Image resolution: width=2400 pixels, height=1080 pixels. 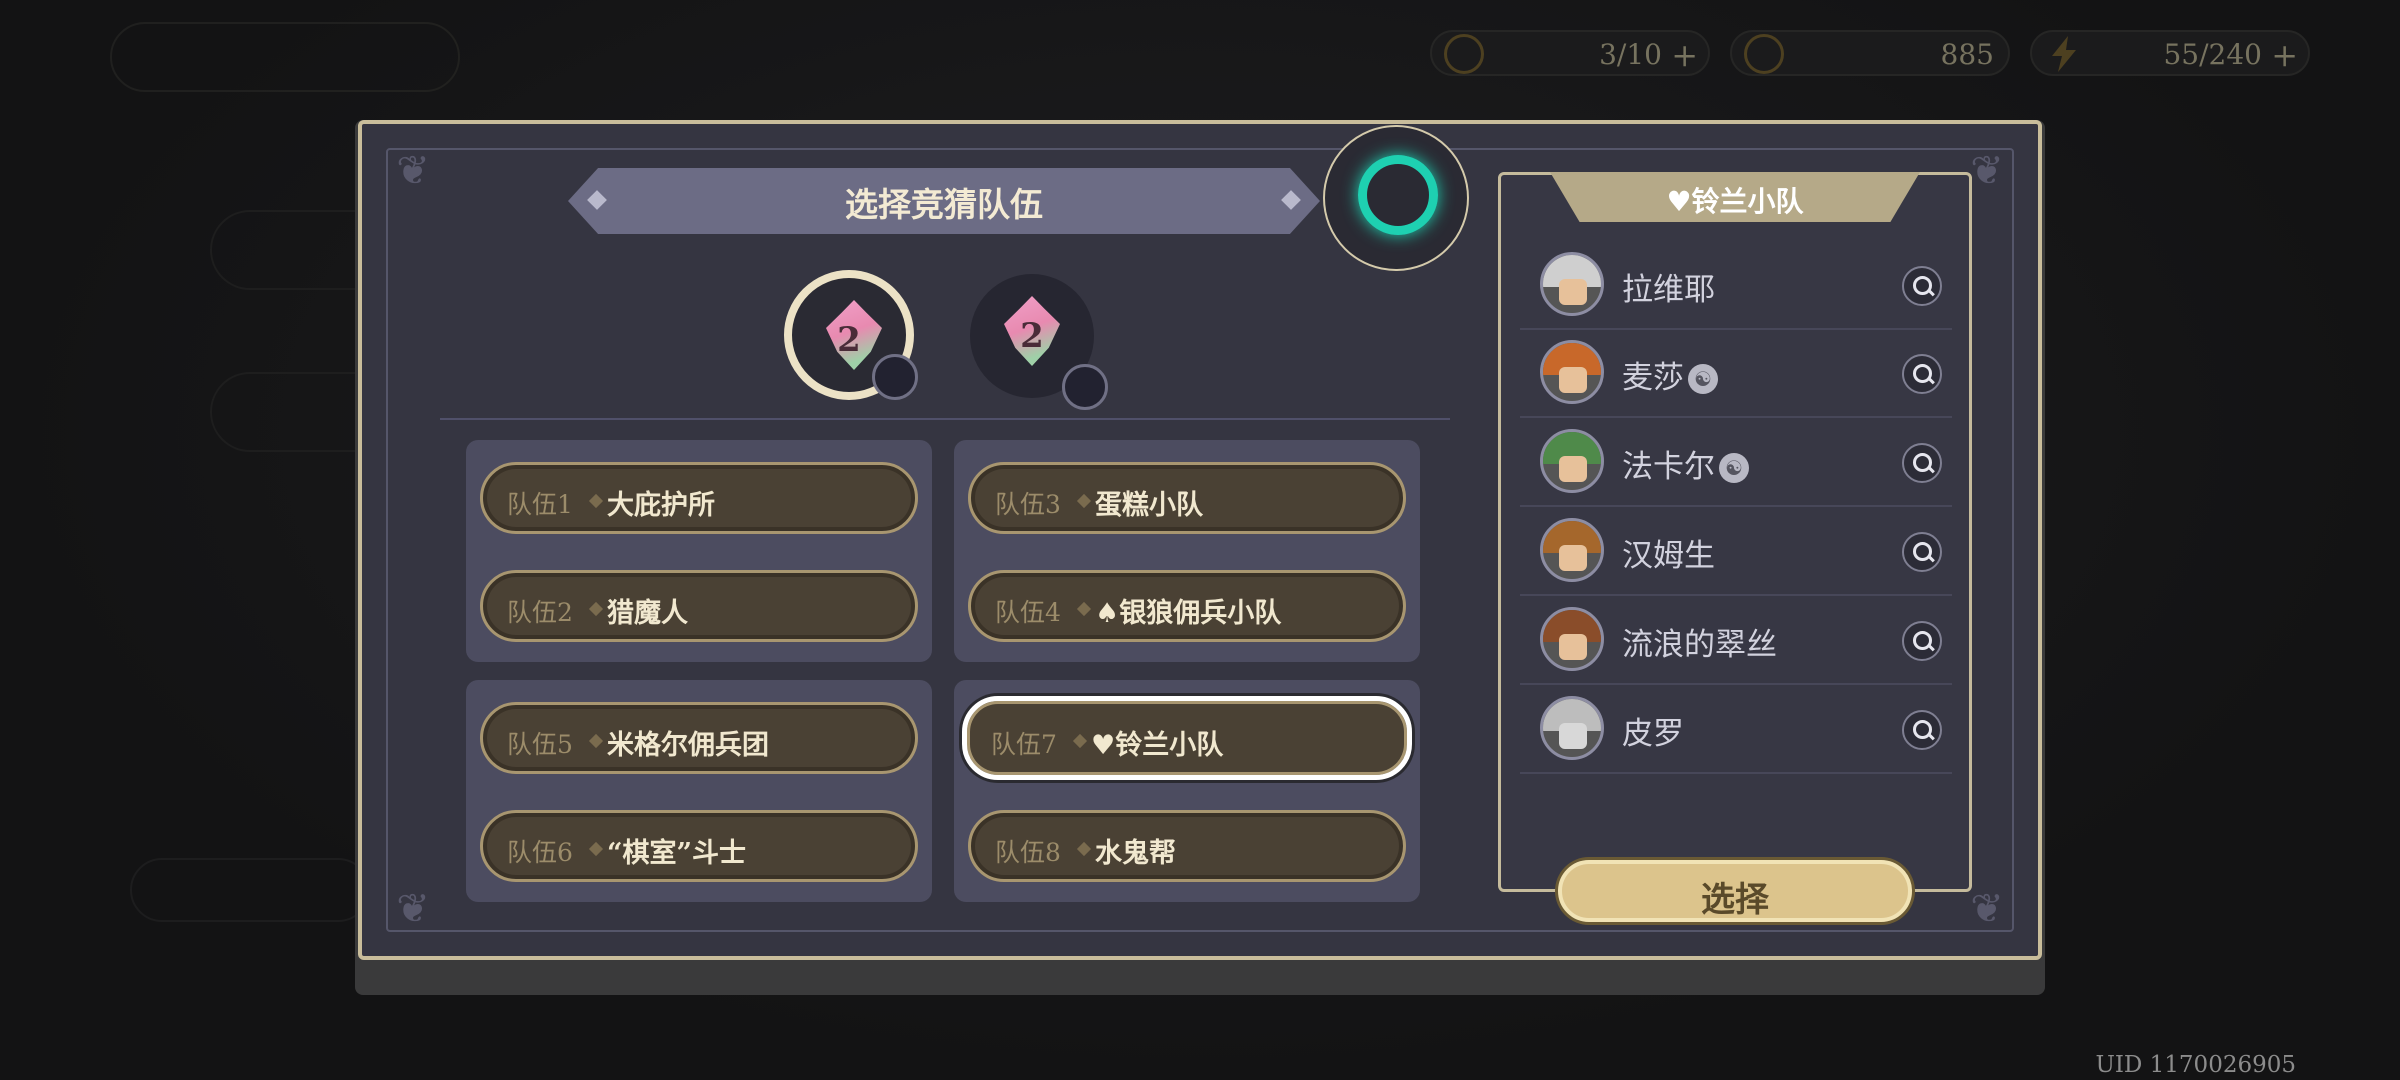 What do you see at coordinates (1735, 201) in the screenshot?
I see `roster-team-name: ♥铃兰小队` at bounding box center [1735, 201].